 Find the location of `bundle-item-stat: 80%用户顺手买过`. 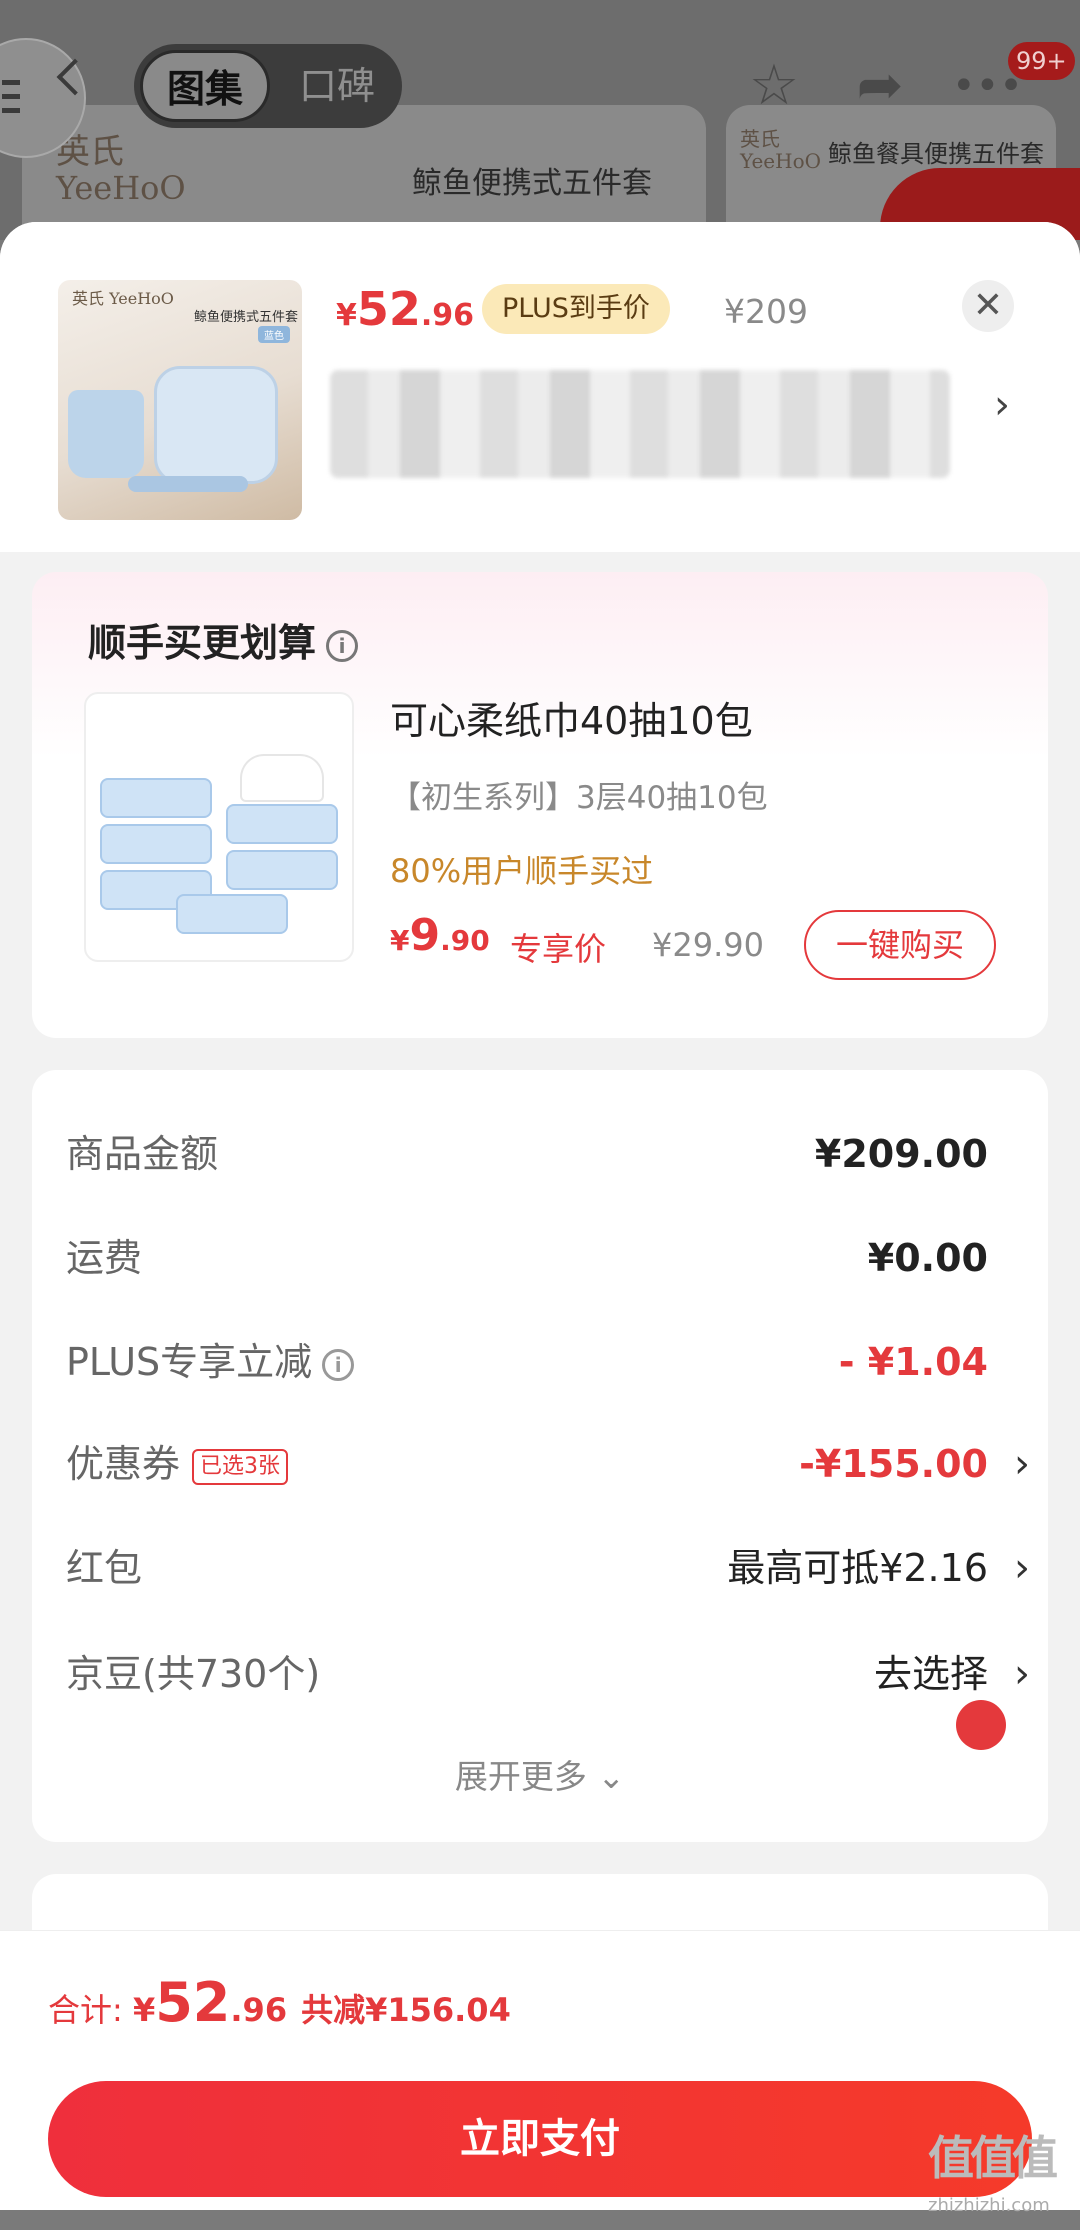

bundle-item-stat: 80%用户顺手买过 is located at coordinates (522, 871).